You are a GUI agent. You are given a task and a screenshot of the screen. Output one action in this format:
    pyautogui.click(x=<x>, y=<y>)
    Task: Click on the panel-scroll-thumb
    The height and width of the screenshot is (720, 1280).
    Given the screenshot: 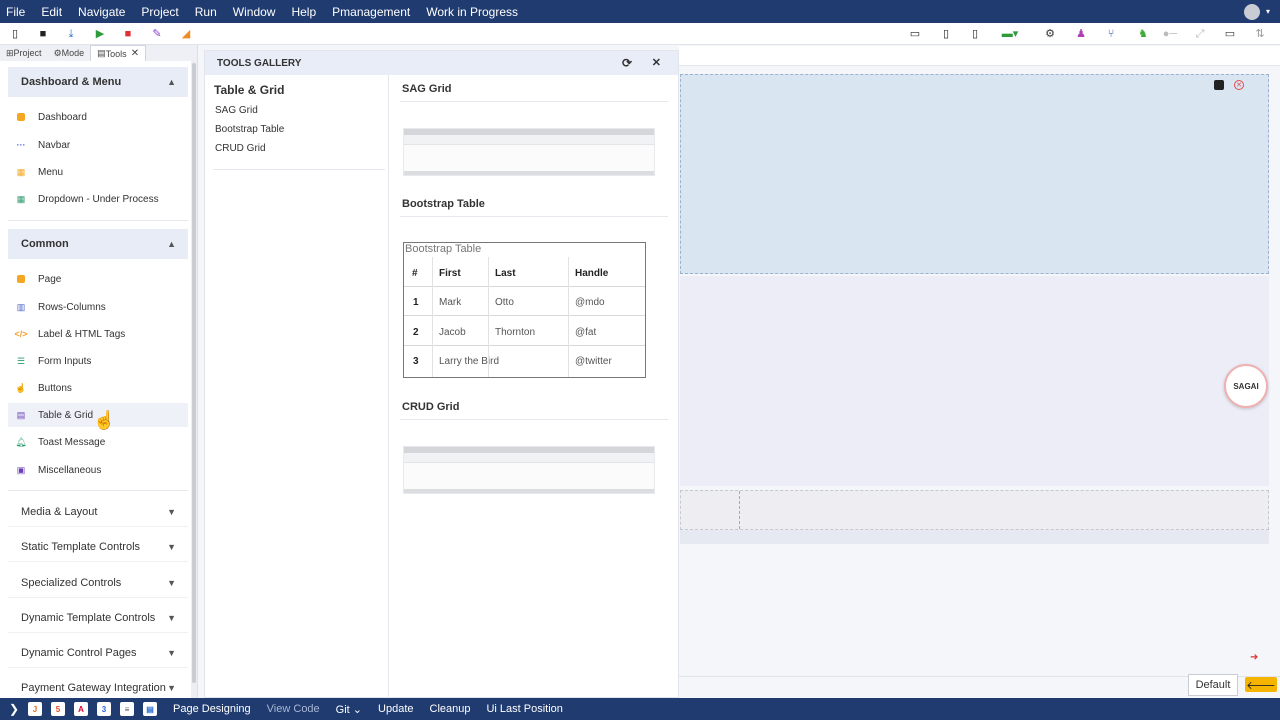 What is the action you would take?
    pyautogui.click(x=194, y=373)
    